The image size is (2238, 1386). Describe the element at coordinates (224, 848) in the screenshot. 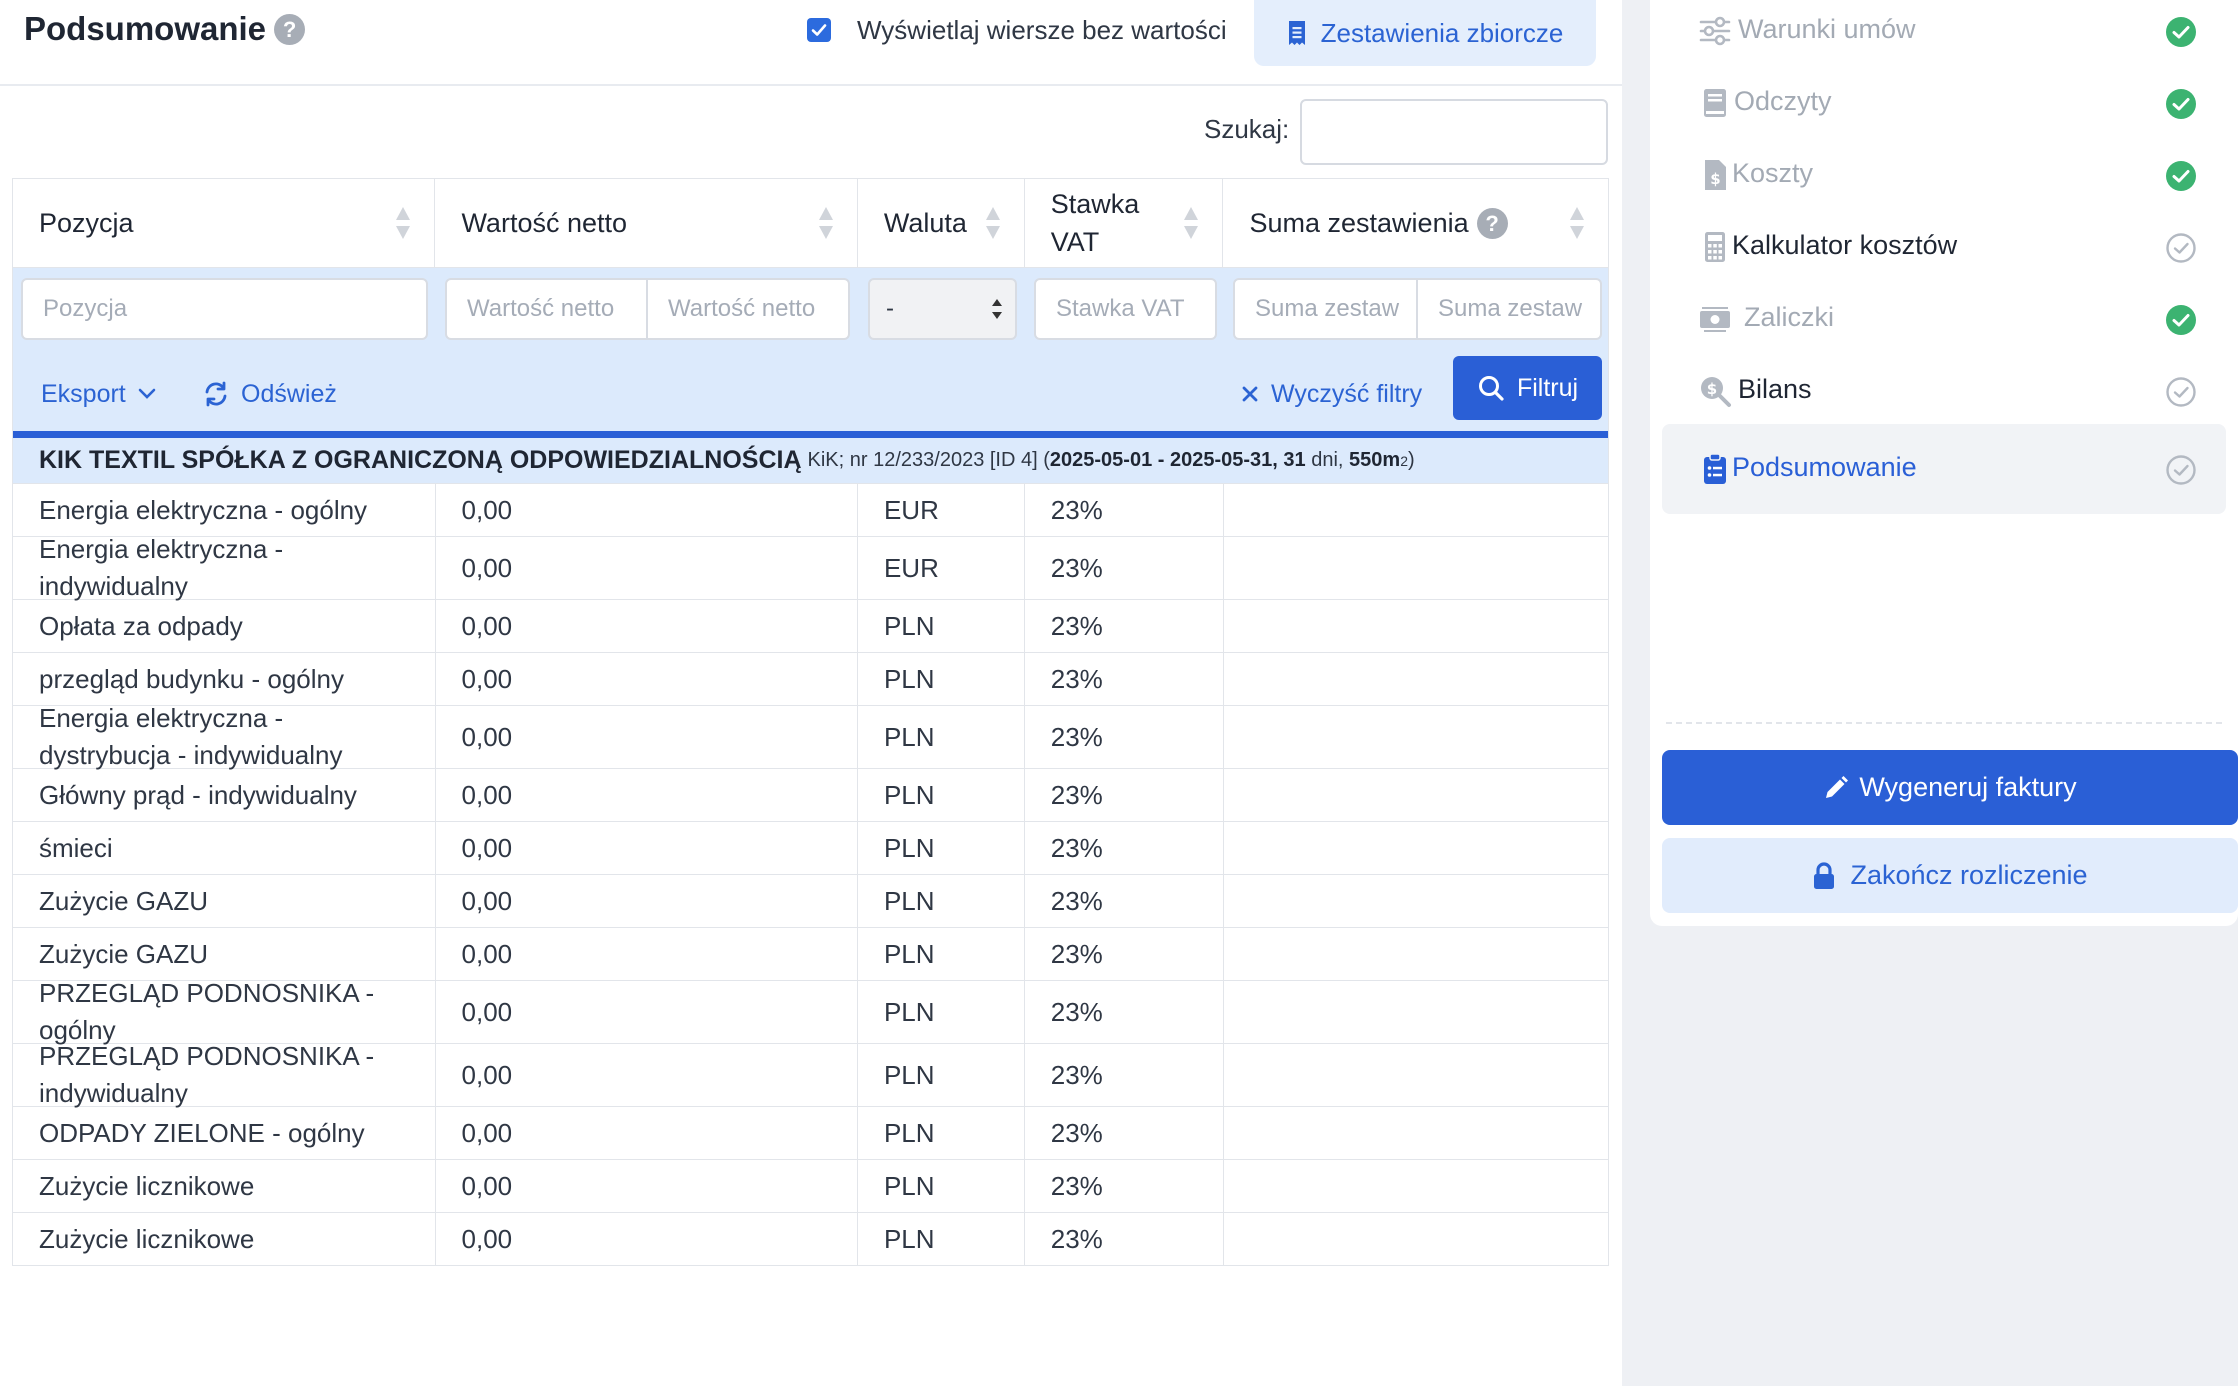

I see `cell-pozycja: śmieci` at that location.